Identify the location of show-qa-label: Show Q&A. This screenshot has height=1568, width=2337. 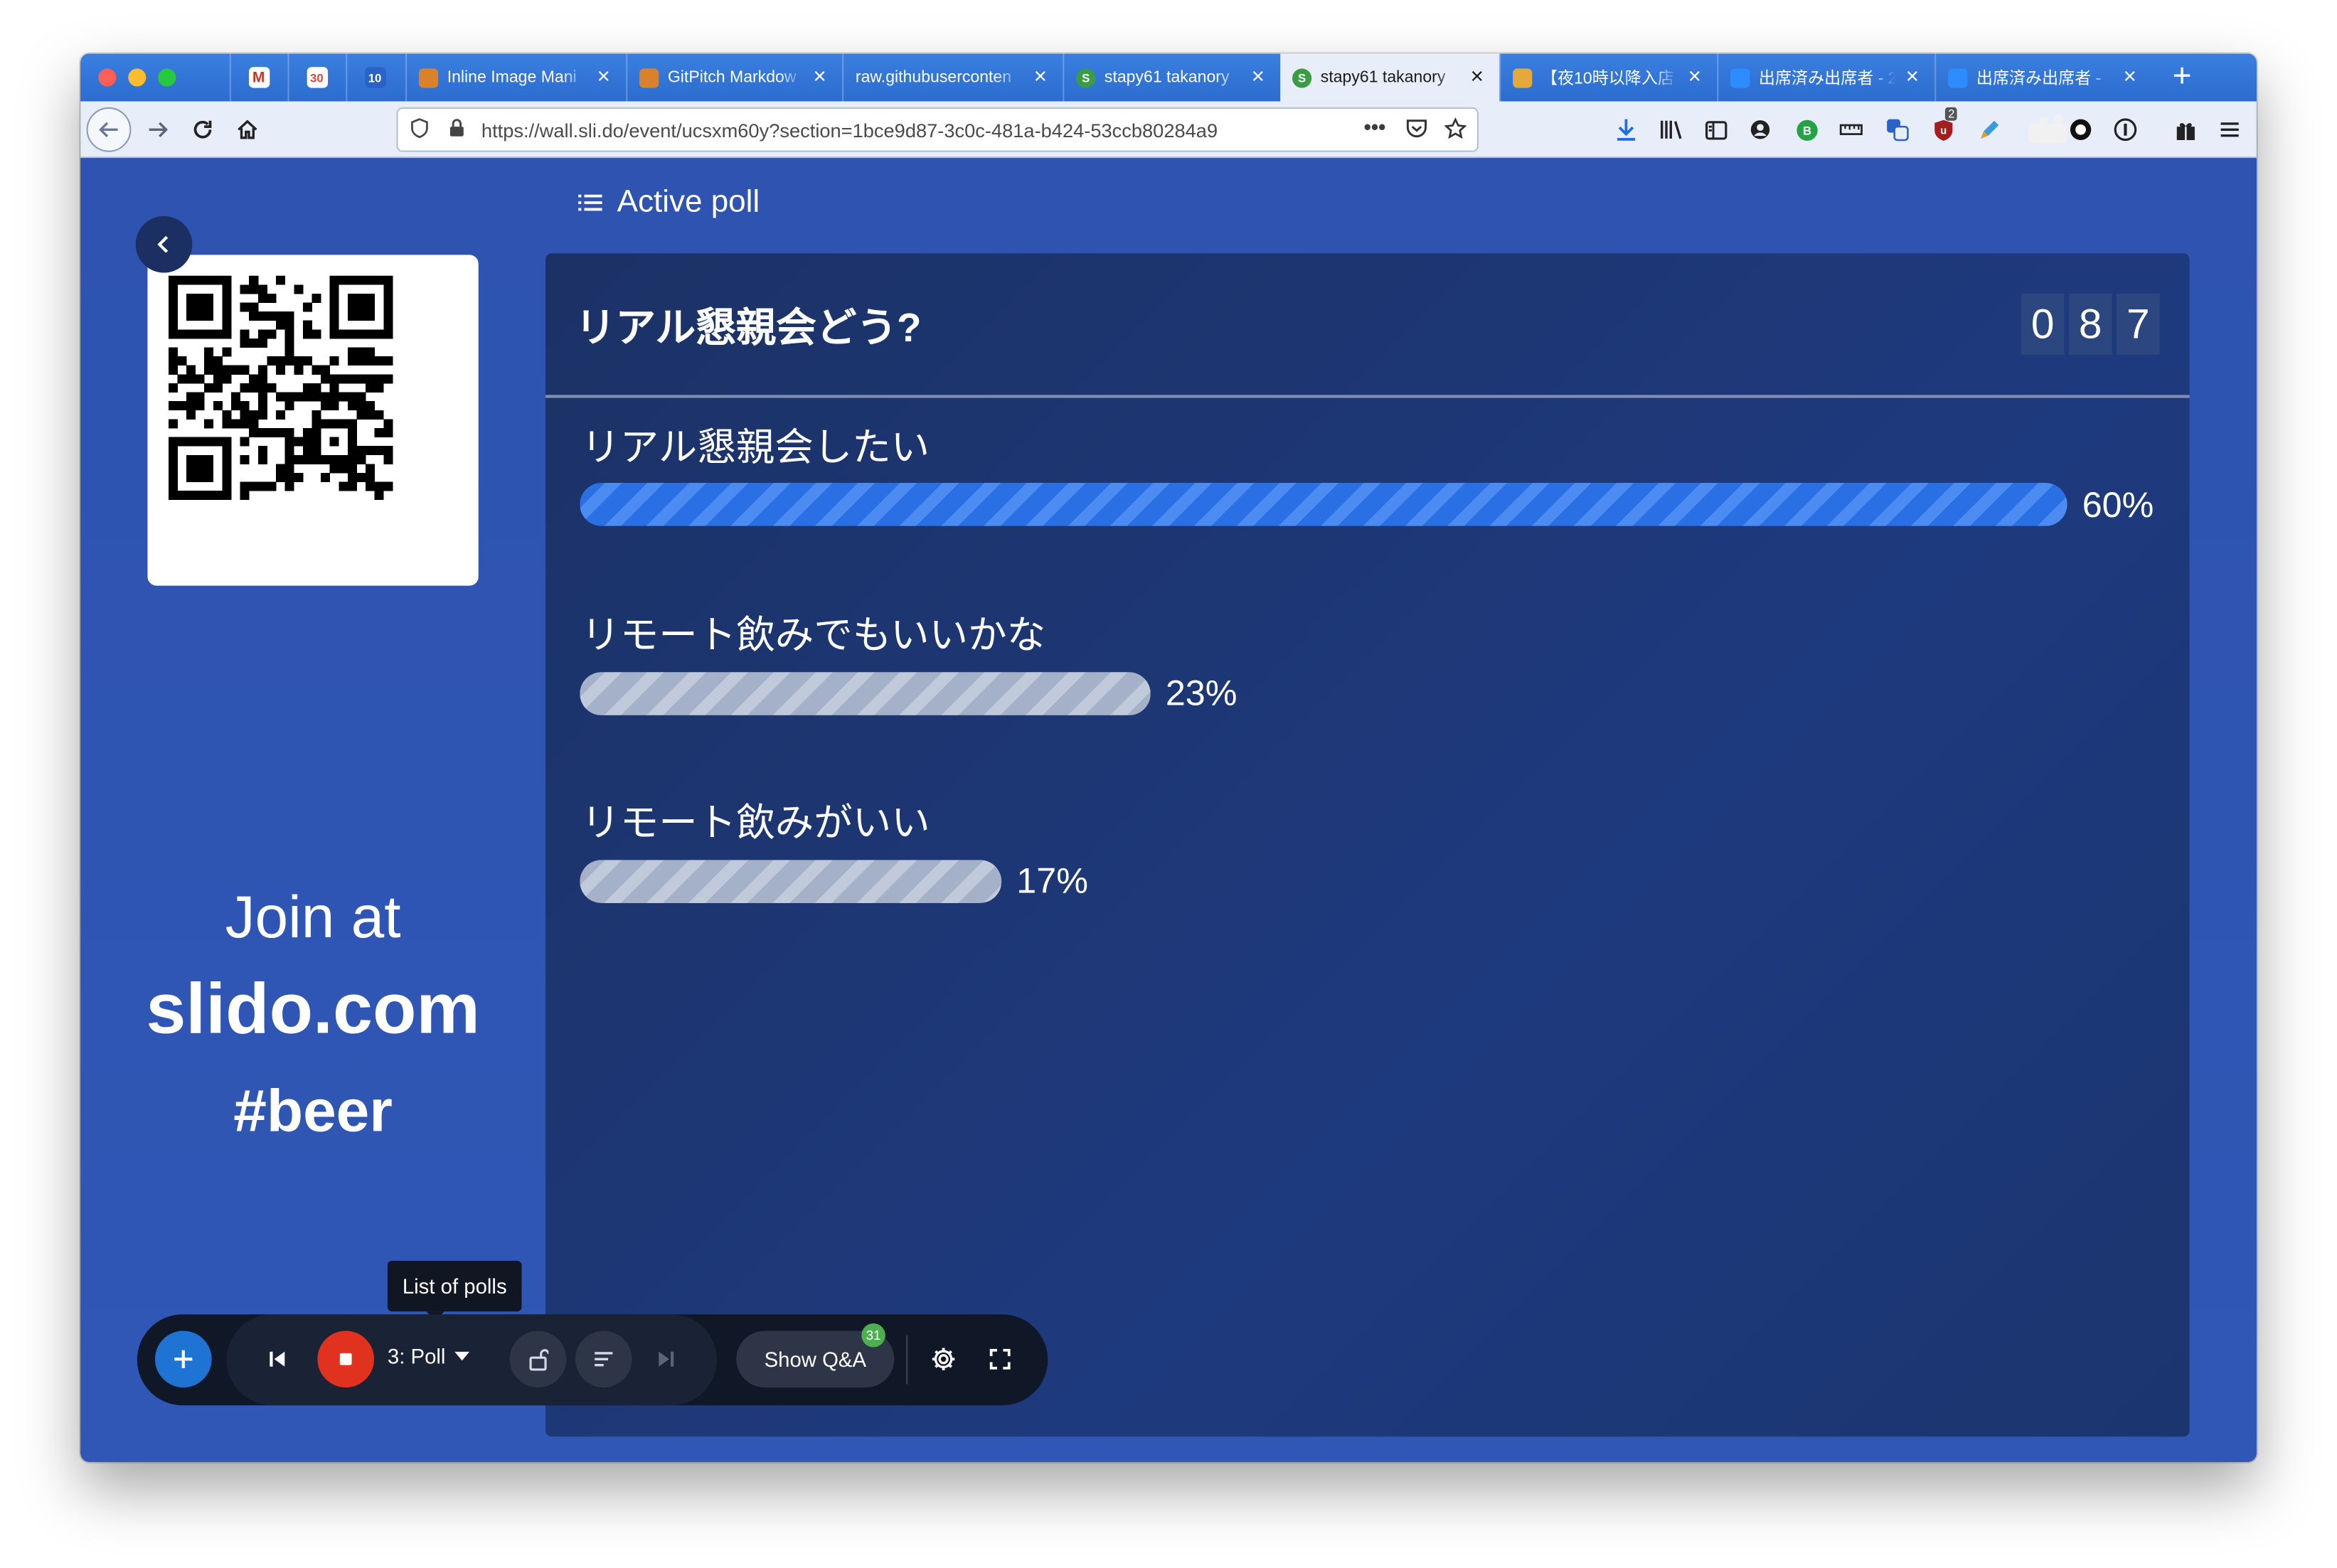
(815, 1359).